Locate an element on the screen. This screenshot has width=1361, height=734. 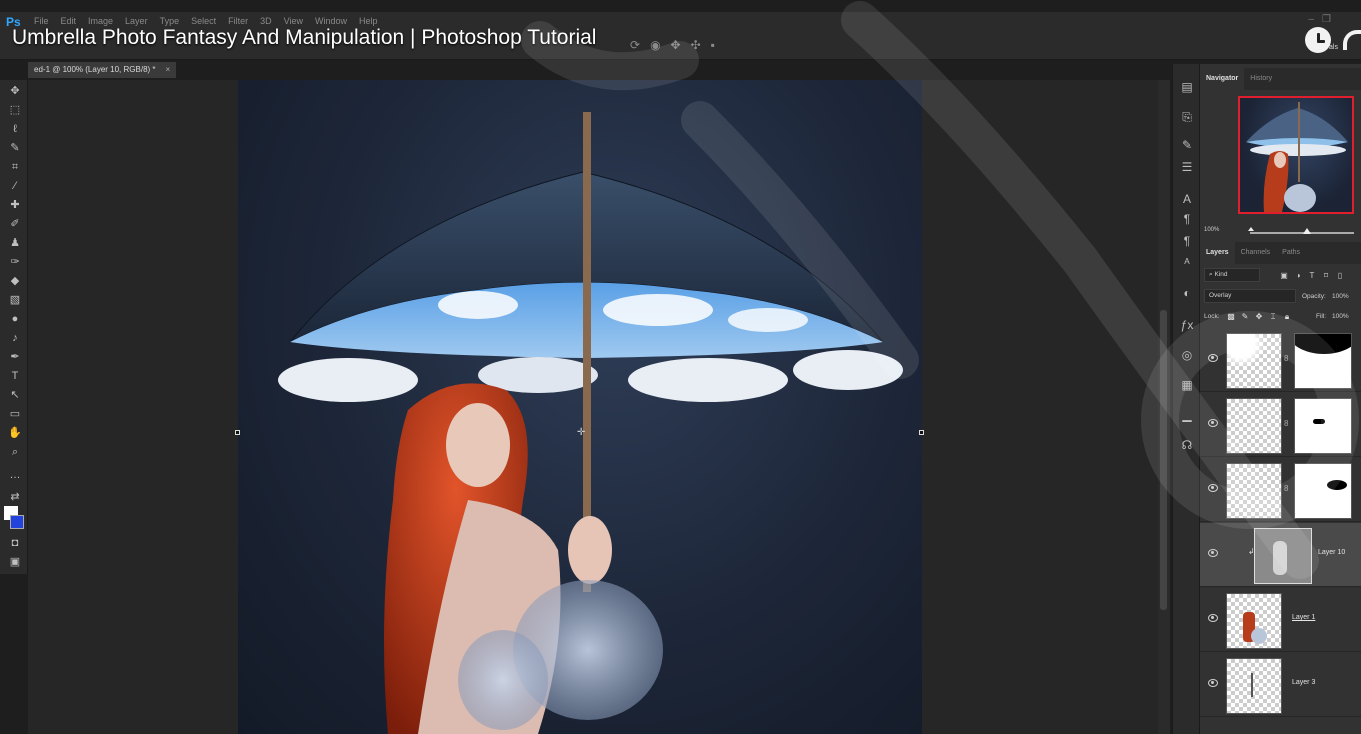
zoom-out-mountain-icon is located at coordinates (1251, 229).